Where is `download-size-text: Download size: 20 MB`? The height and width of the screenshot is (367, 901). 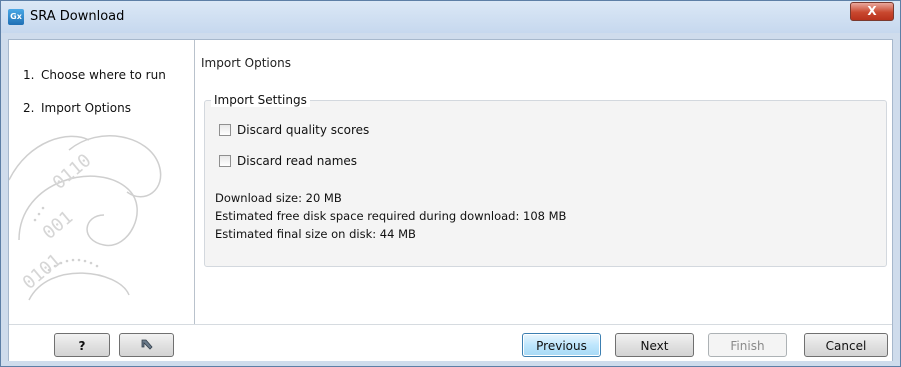
download-size-text: Download size: 20 MB is located at coordinates (278, 198).